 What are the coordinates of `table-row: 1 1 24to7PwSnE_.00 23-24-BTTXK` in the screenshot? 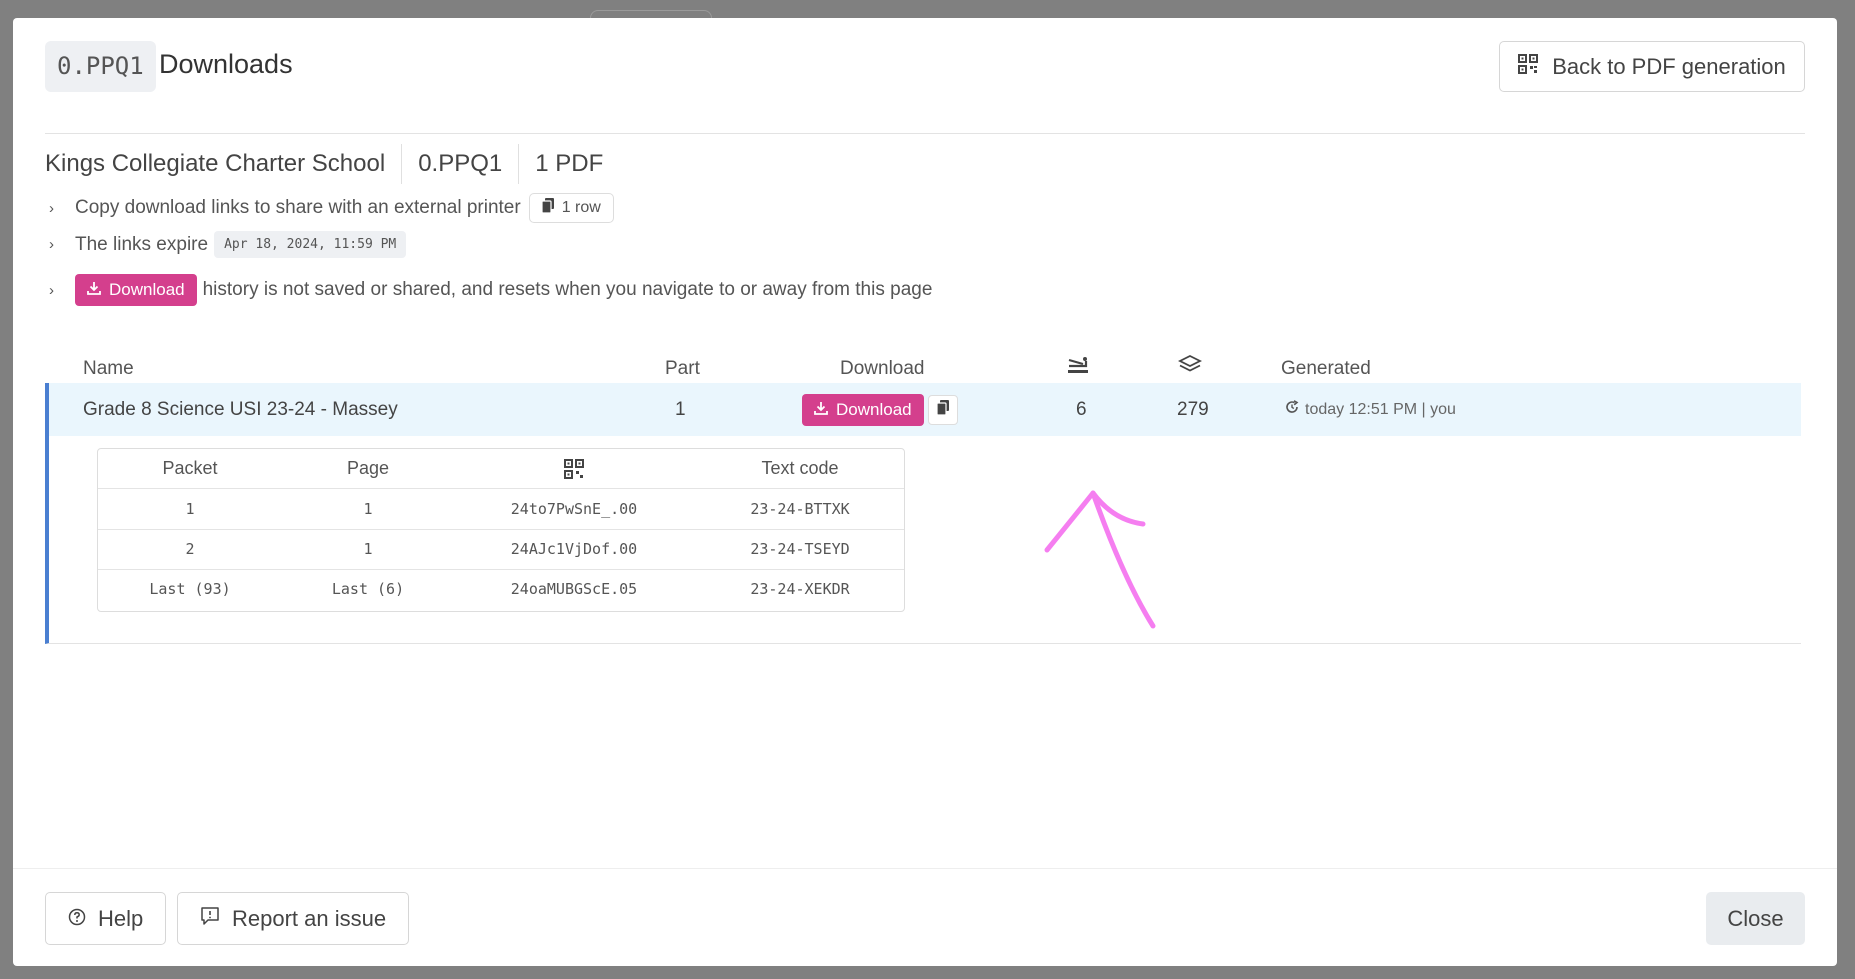 It's located at (501, 510).